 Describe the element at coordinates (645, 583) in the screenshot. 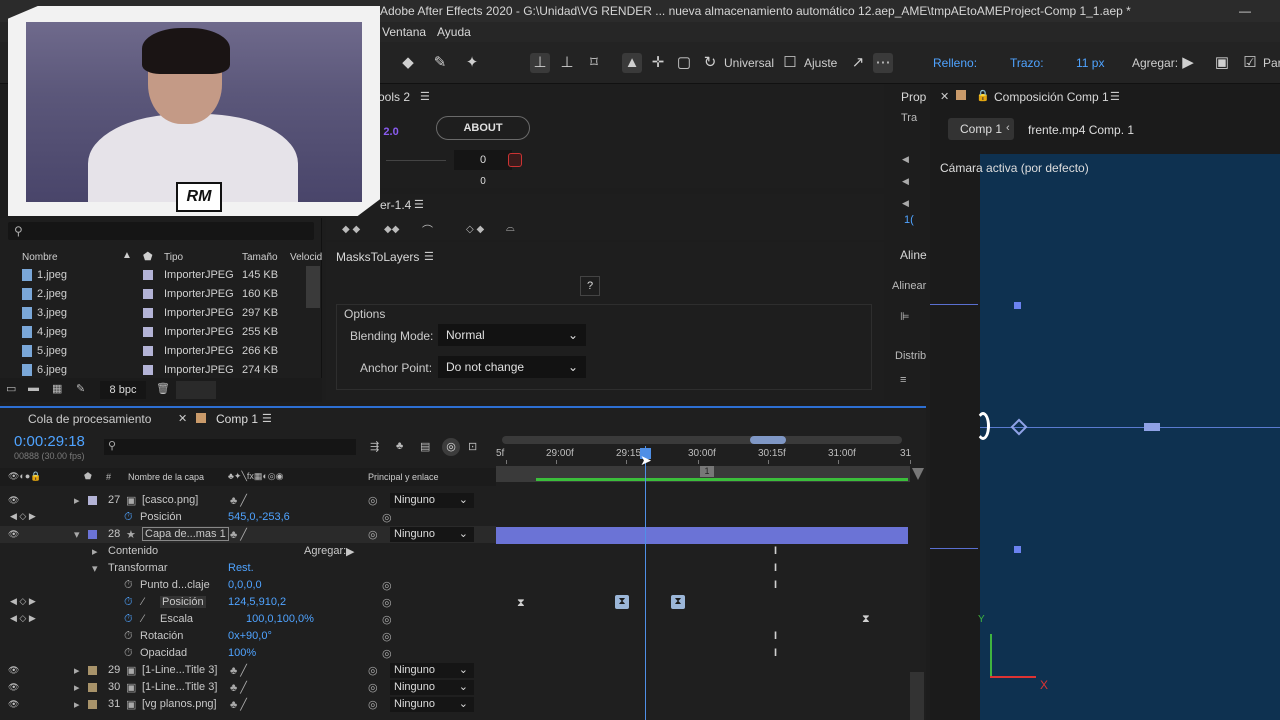

I see `current-time-indicator` at that location.